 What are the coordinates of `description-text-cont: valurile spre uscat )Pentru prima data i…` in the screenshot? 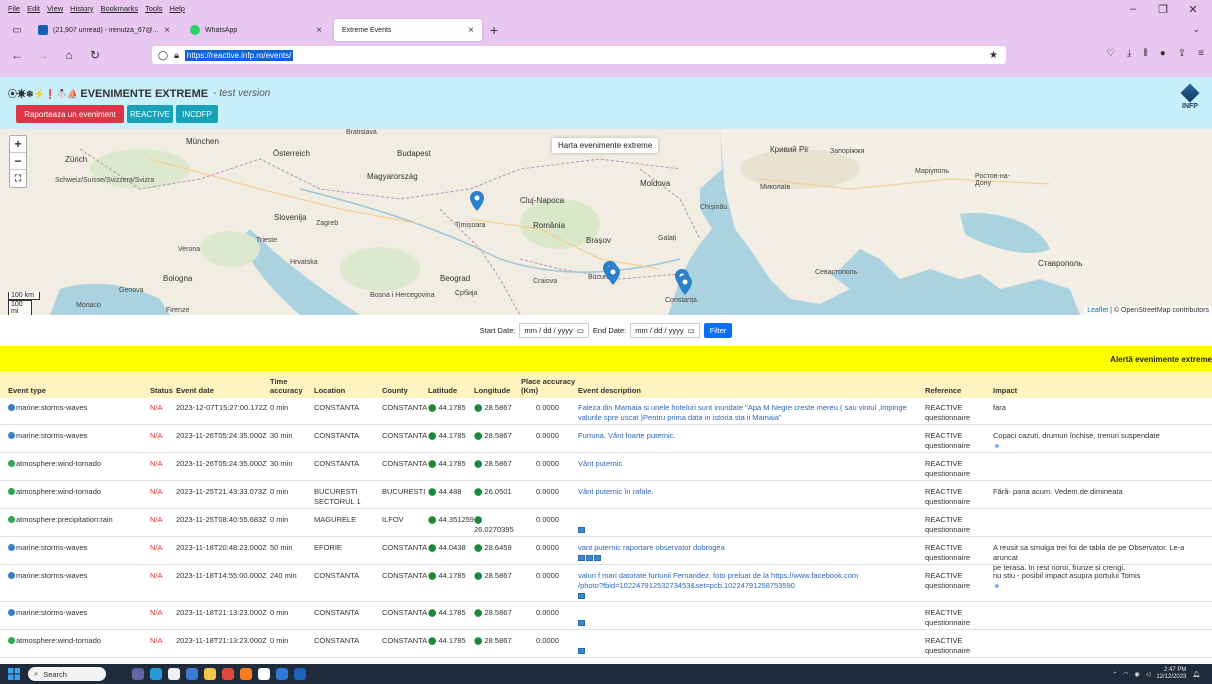 It's located at (680, 417).